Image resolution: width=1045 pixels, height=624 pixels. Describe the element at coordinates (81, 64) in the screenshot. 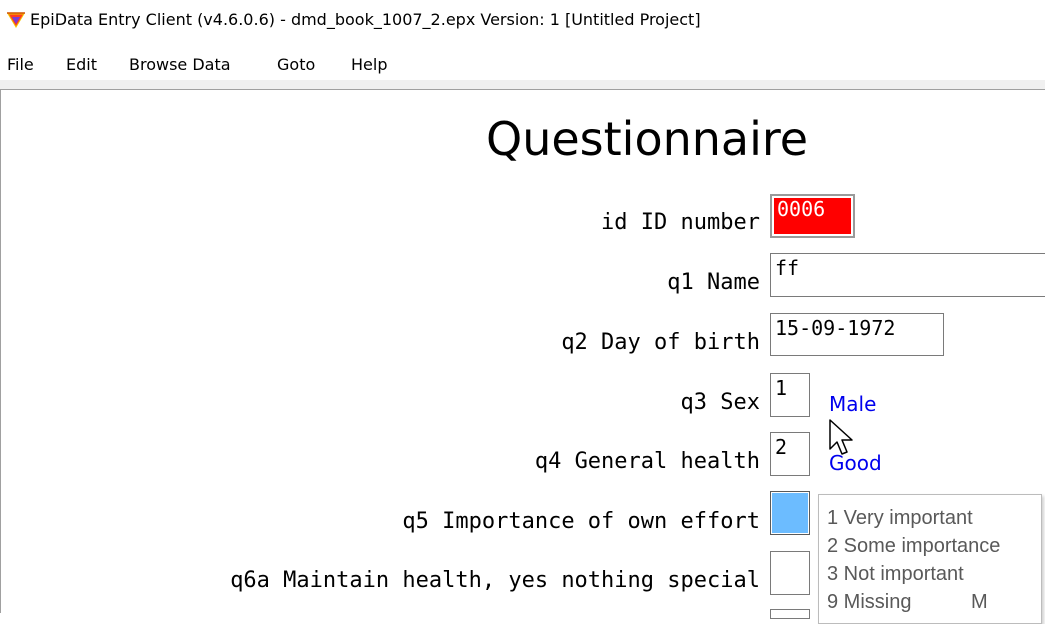

I see `menu-edit: Edit` at that location.